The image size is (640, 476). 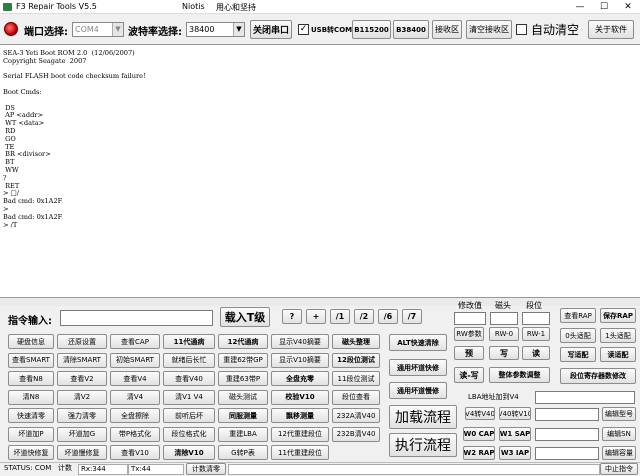 What do you see at coordinates (82, 397) in the screenshot?
I see `function-button: 清V2` at bounding box center [82, 397].